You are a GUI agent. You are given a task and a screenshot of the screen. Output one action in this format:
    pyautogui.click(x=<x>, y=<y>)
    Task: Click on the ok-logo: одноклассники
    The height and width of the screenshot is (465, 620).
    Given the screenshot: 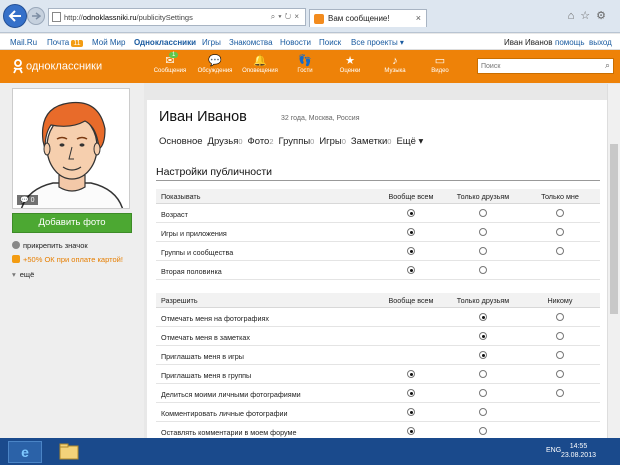 What is the action you would take?
    pyautogui.click(x=57, y=66)
    